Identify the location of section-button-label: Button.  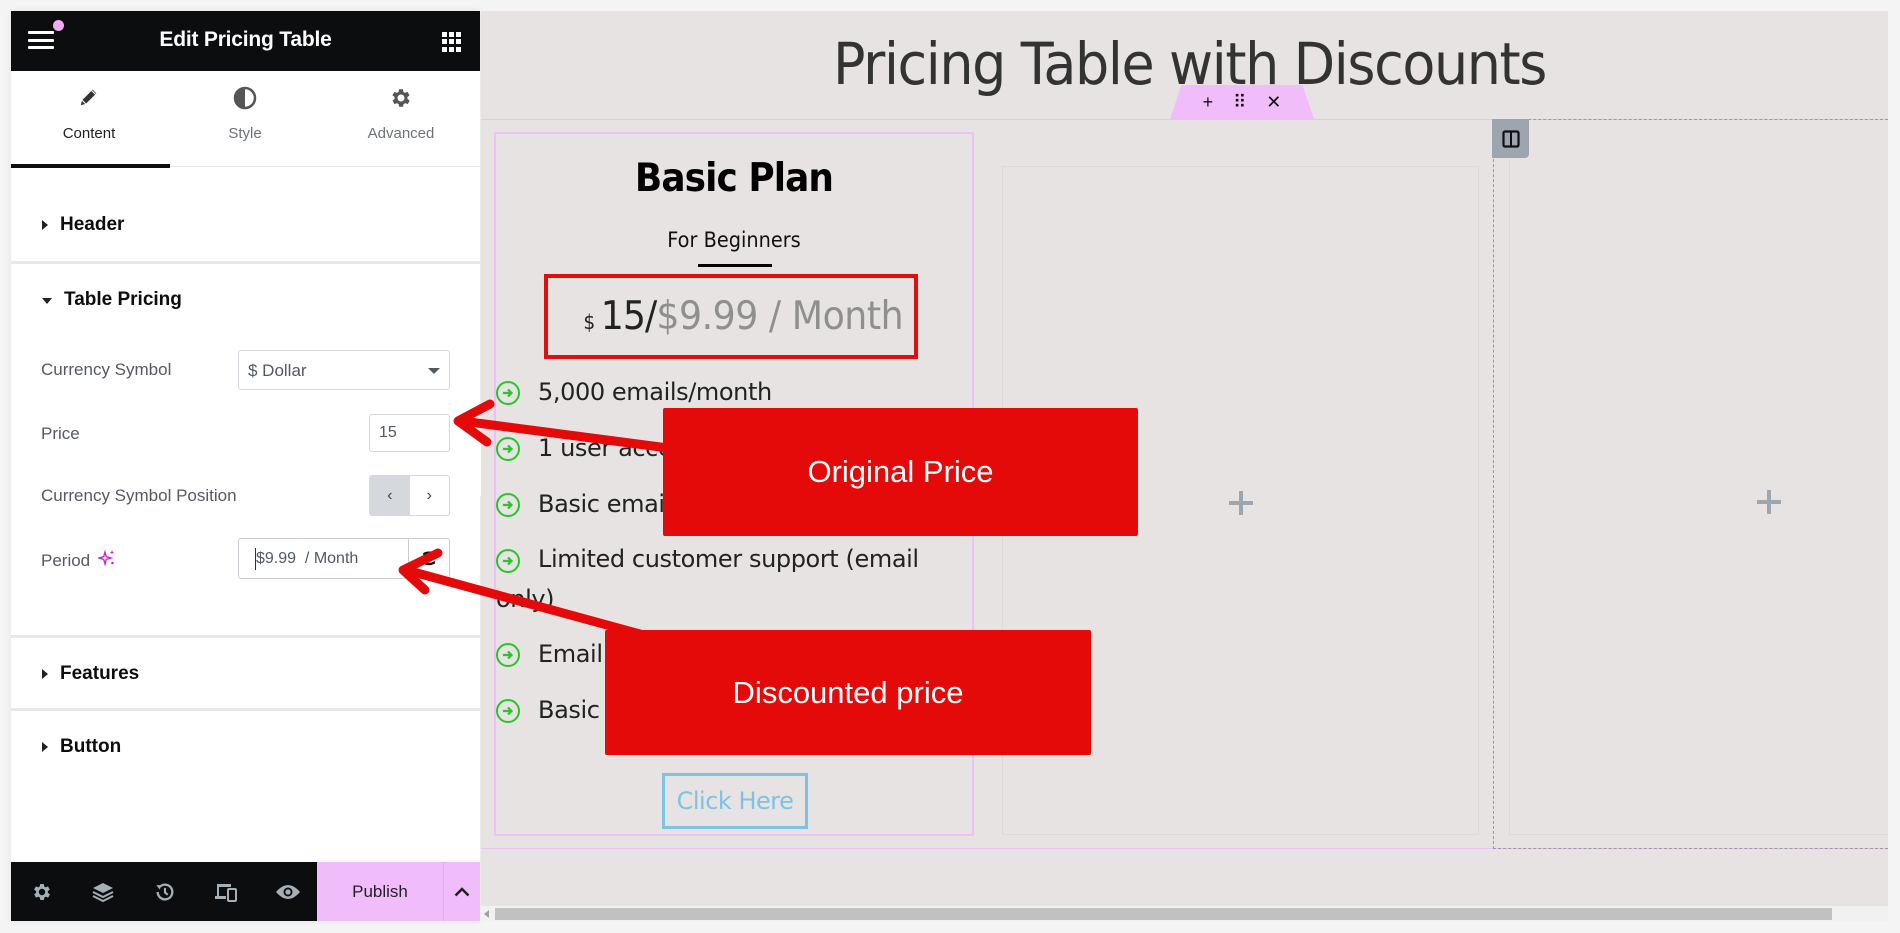
(91, 746).